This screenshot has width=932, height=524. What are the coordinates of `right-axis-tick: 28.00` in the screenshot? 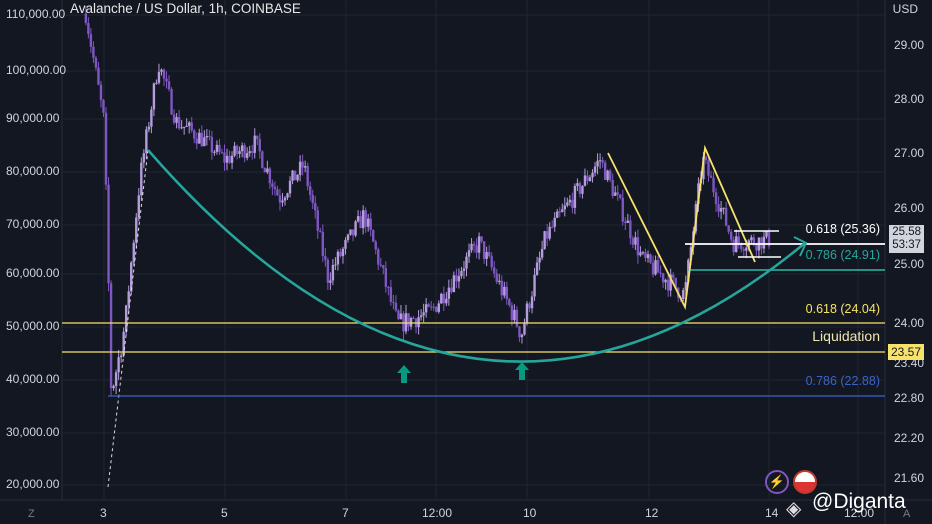 It's located at (909, 99).